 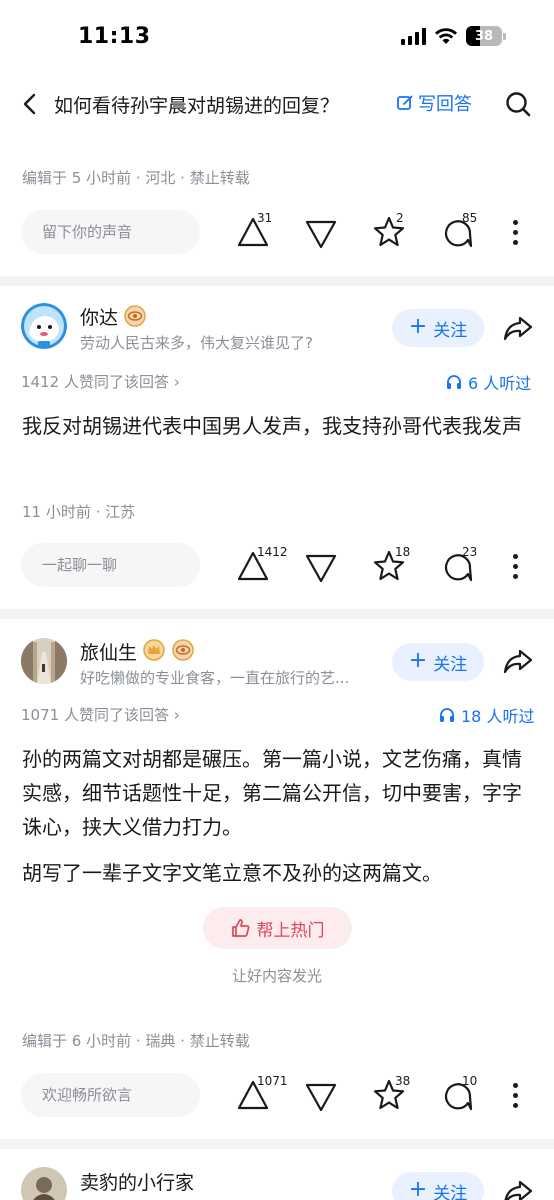 I want to click on comment-count: 23, so click(x=470, y=552).